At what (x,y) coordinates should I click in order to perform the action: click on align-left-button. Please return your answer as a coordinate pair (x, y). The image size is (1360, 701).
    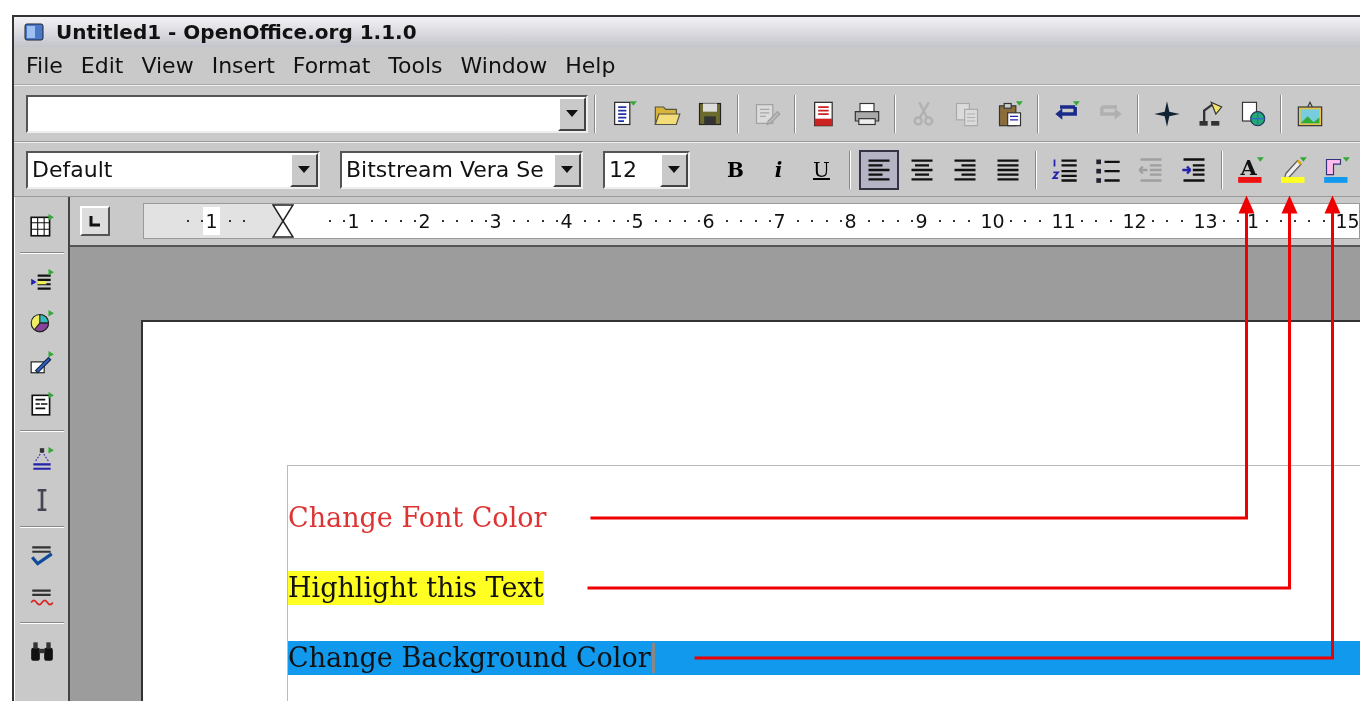
    Looking at the image, I should click on (878, 169).